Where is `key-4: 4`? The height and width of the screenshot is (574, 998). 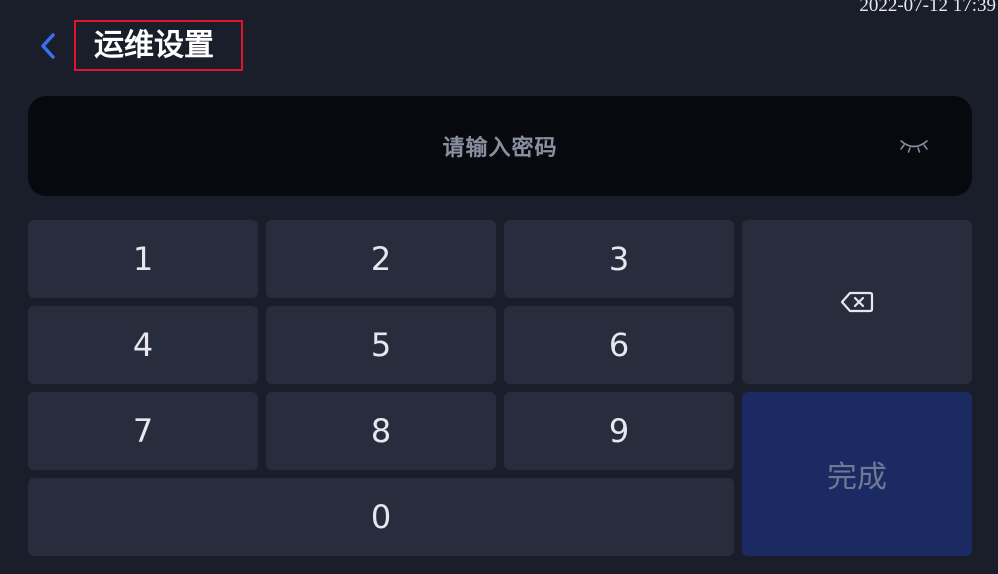 key-4: 4 is located at coordinates (143, 345).